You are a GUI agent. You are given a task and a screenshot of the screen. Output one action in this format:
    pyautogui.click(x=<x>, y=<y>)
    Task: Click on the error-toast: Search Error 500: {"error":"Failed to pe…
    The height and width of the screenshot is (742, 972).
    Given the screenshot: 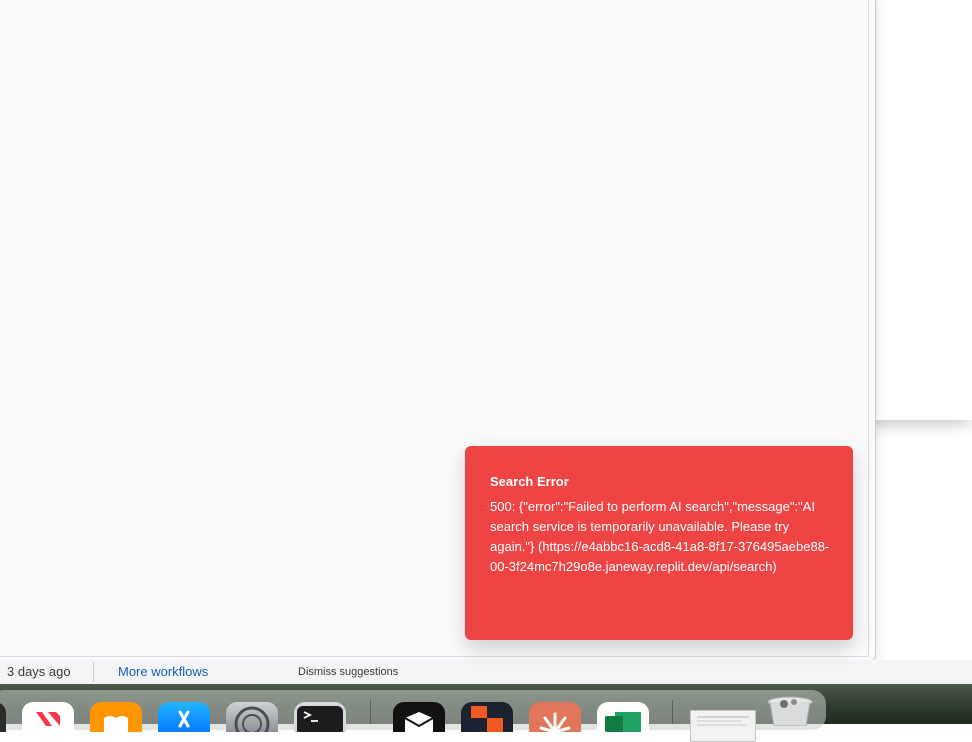 What is the action you would take?
    pyautogui.click(x=659, y=543)
    